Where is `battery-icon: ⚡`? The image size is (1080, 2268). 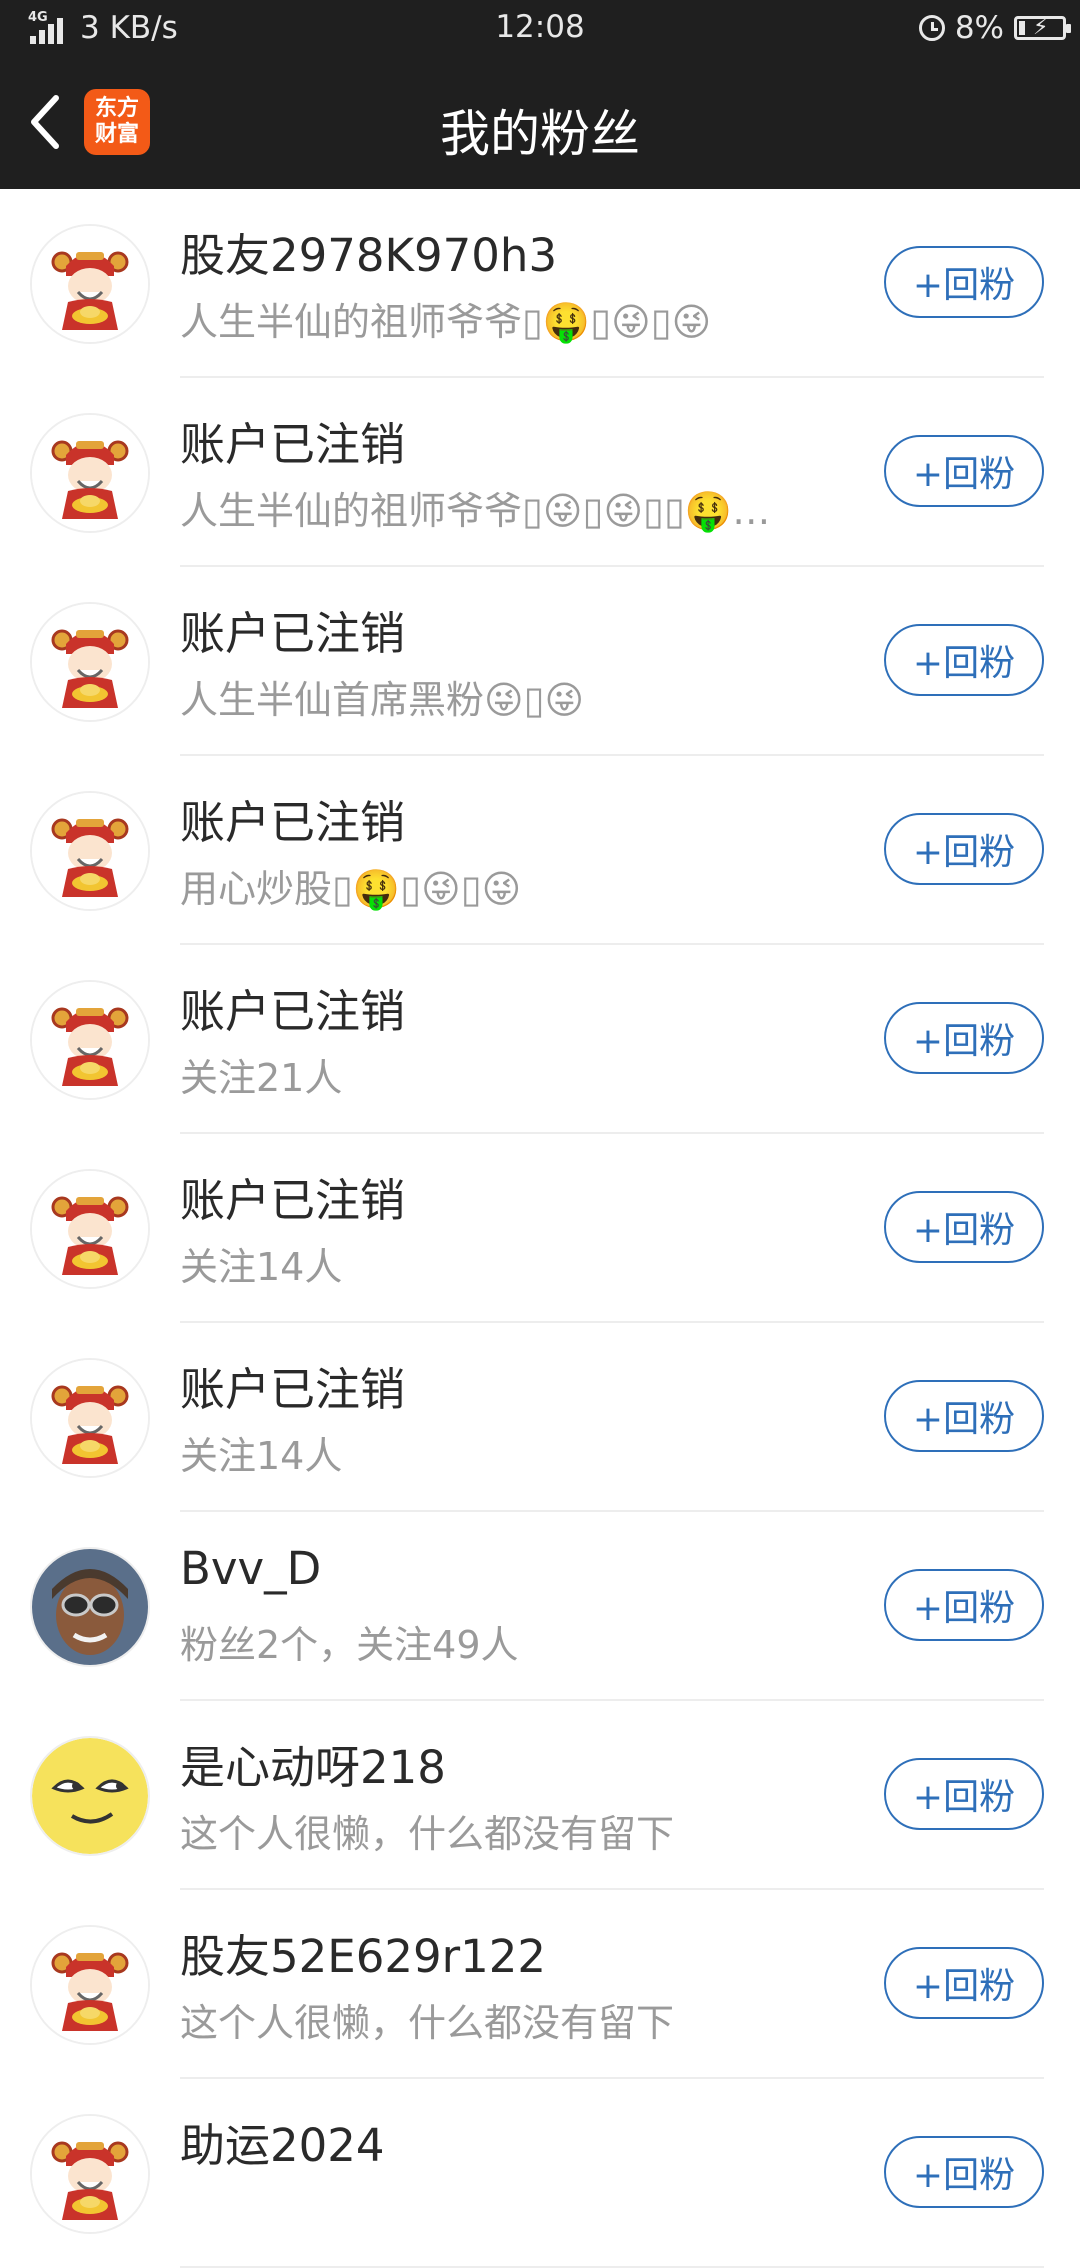 battery-icon: ⚡ is located at coordinates (1042, 28).